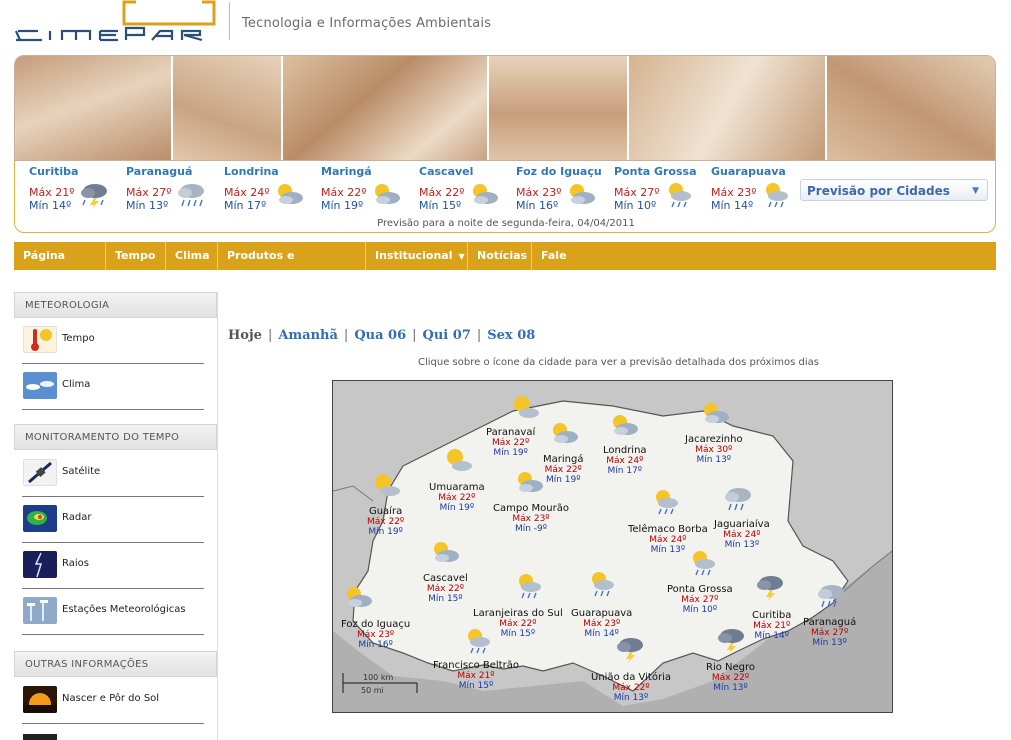  I want to click on map-city-jaguariaiva: Jaguariaíva Máx 24º Mín 13º, so click(742, 535).